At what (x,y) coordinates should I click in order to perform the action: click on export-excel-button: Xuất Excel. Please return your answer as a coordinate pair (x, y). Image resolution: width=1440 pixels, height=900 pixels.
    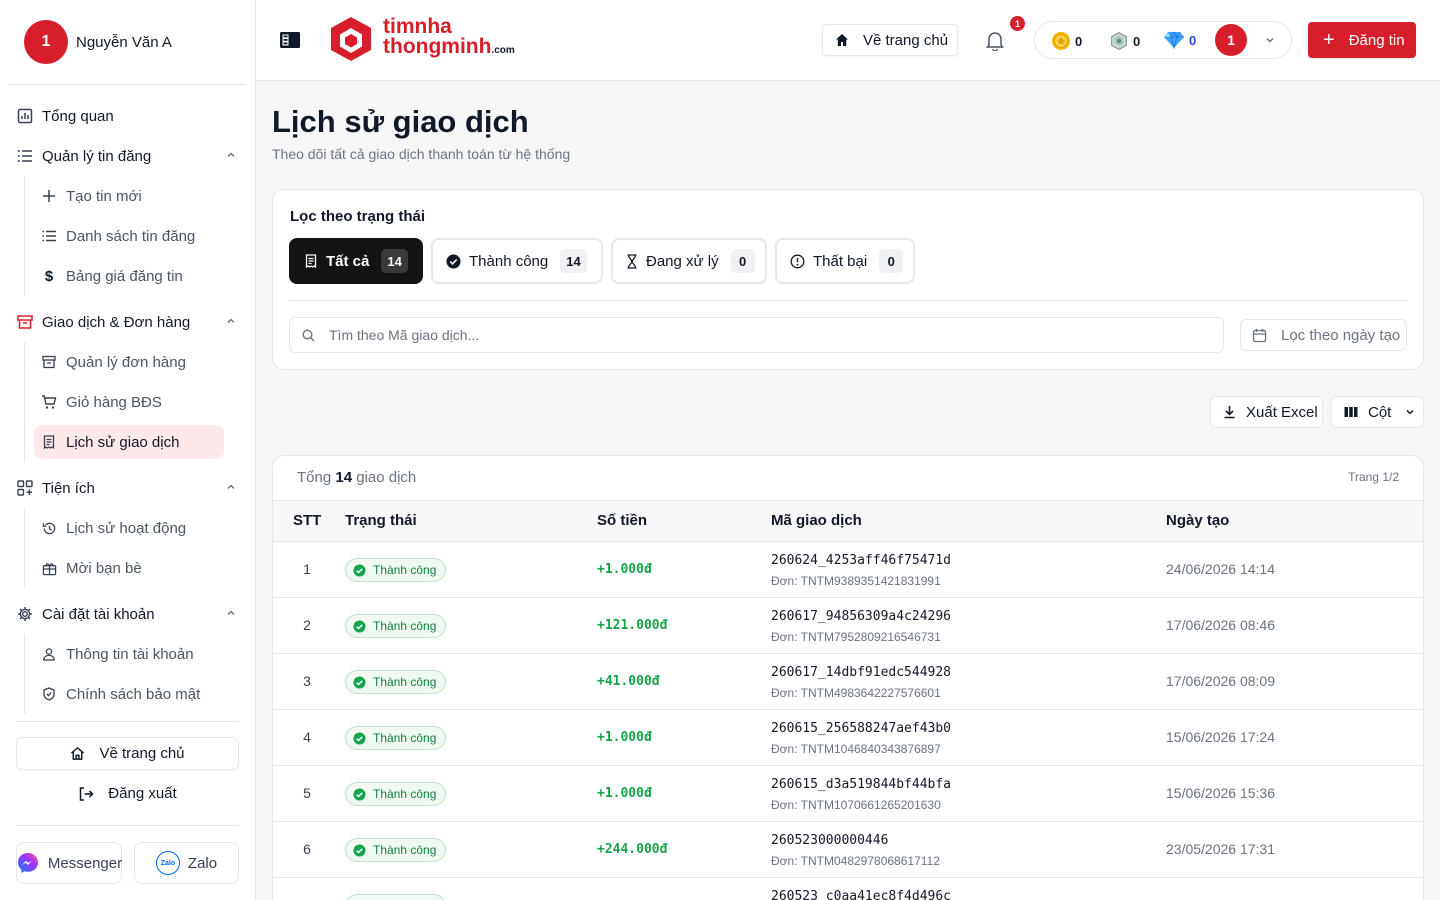
    Looking at the image, I should click on (1266, 412).